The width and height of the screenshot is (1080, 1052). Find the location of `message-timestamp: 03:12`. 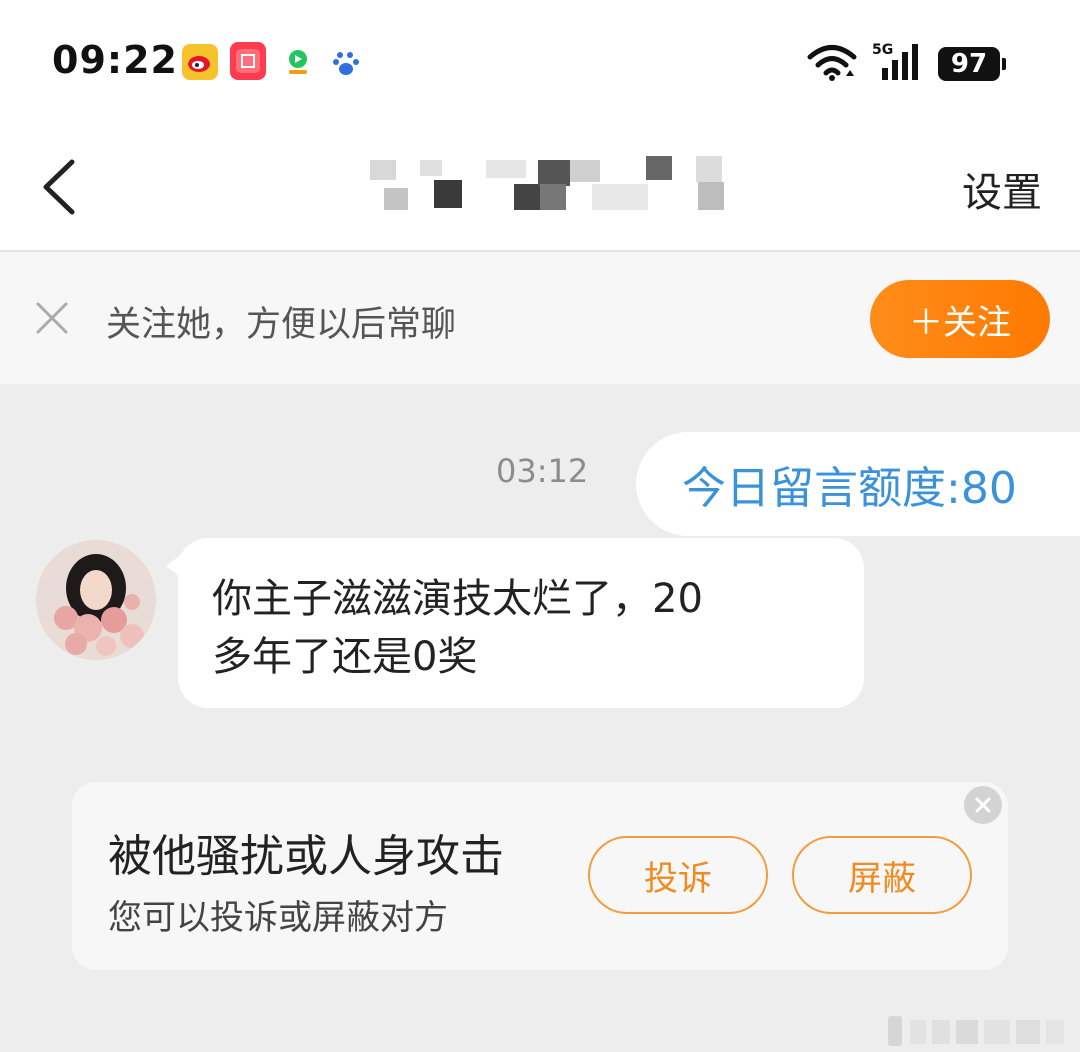

message-timestamp: 03:12 is located at coordinates (542, 471).